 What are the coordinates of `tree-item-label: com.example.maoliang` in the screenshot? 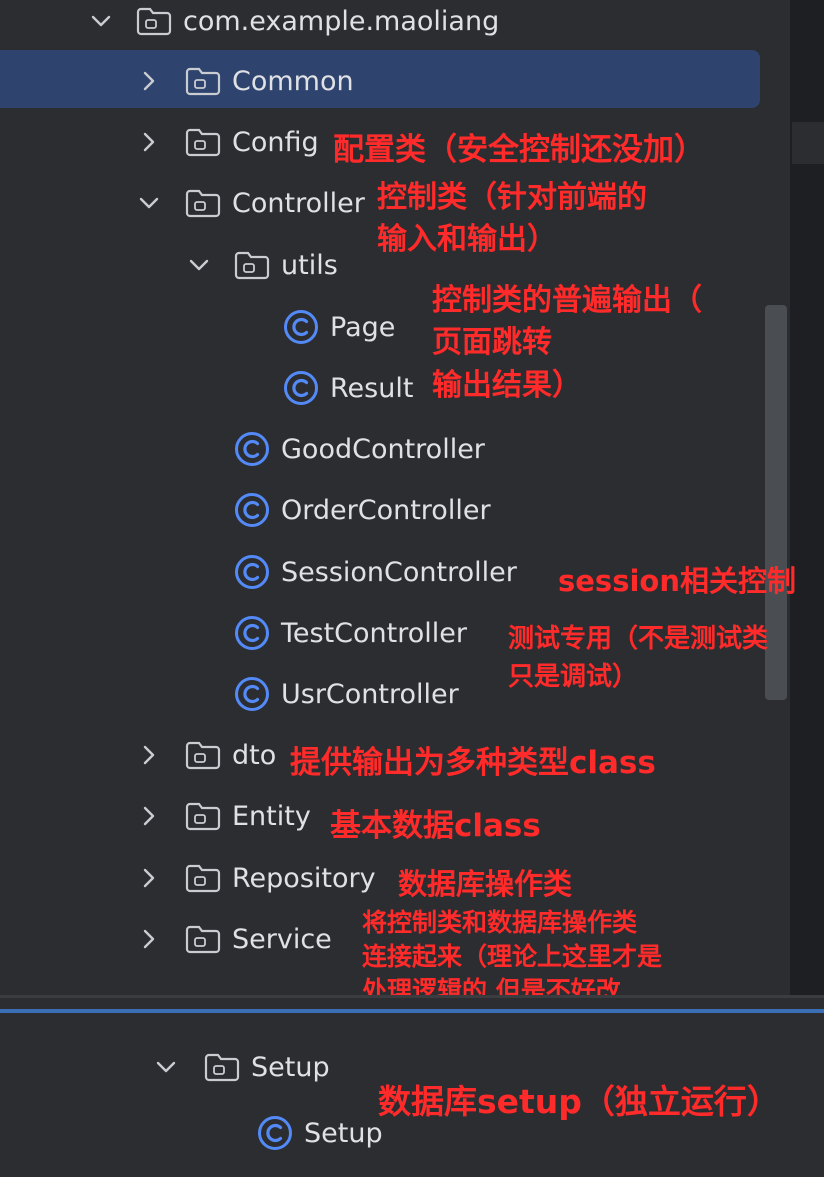 It's located at (341, 21).